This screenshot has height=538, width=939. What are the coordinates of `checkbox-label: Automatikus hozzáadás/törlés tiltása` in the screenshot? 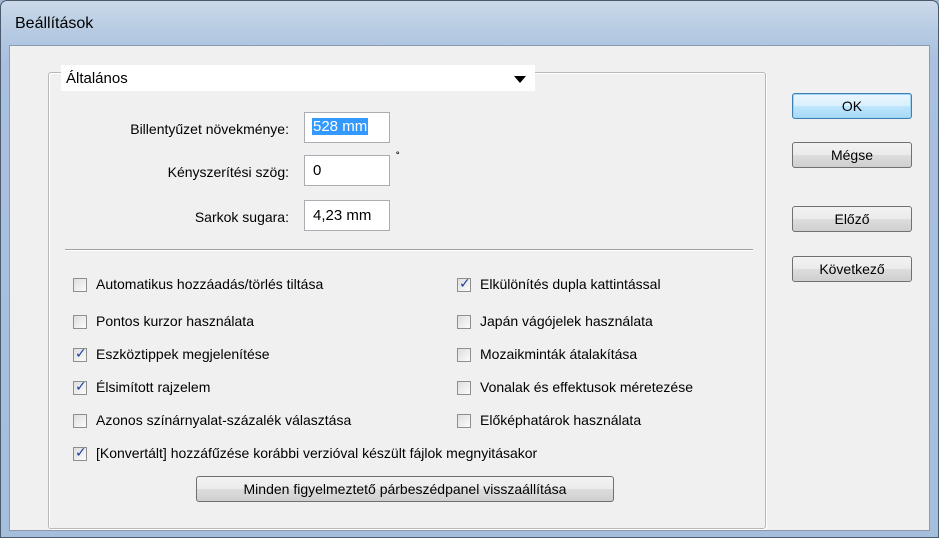 It's located at (210, 284).